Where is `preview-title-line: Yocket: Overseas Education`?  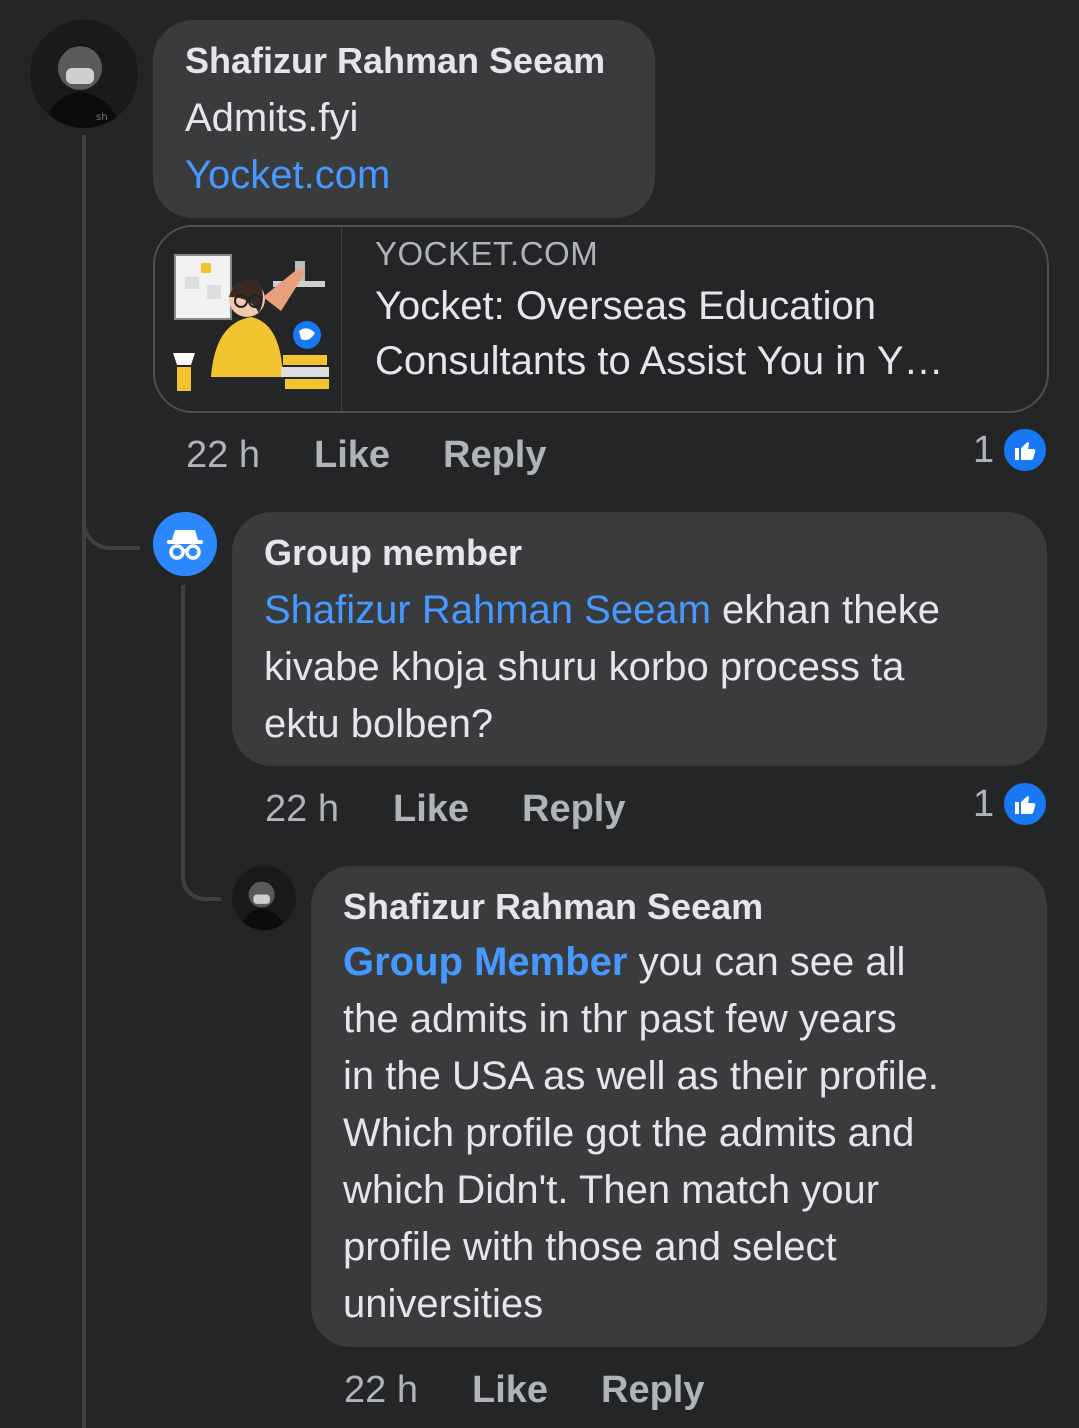 preview-title-line: Yocket: Overseas Education is located at coordinates (626, 306).